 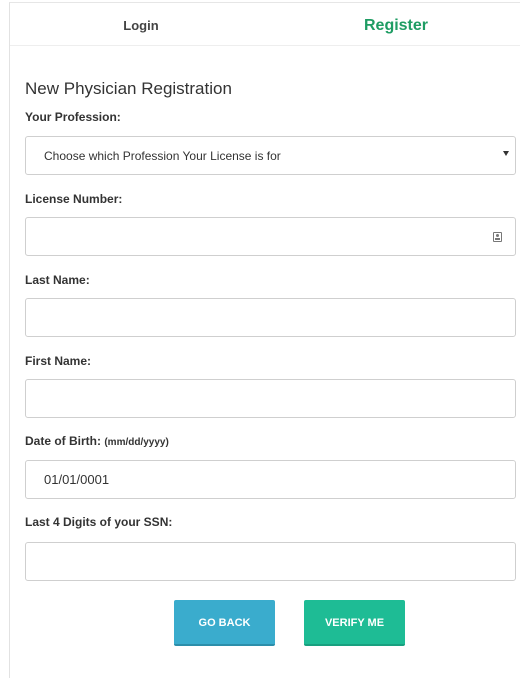 I want to click on license-number-label: License Number:, so click(x=74, y=199).